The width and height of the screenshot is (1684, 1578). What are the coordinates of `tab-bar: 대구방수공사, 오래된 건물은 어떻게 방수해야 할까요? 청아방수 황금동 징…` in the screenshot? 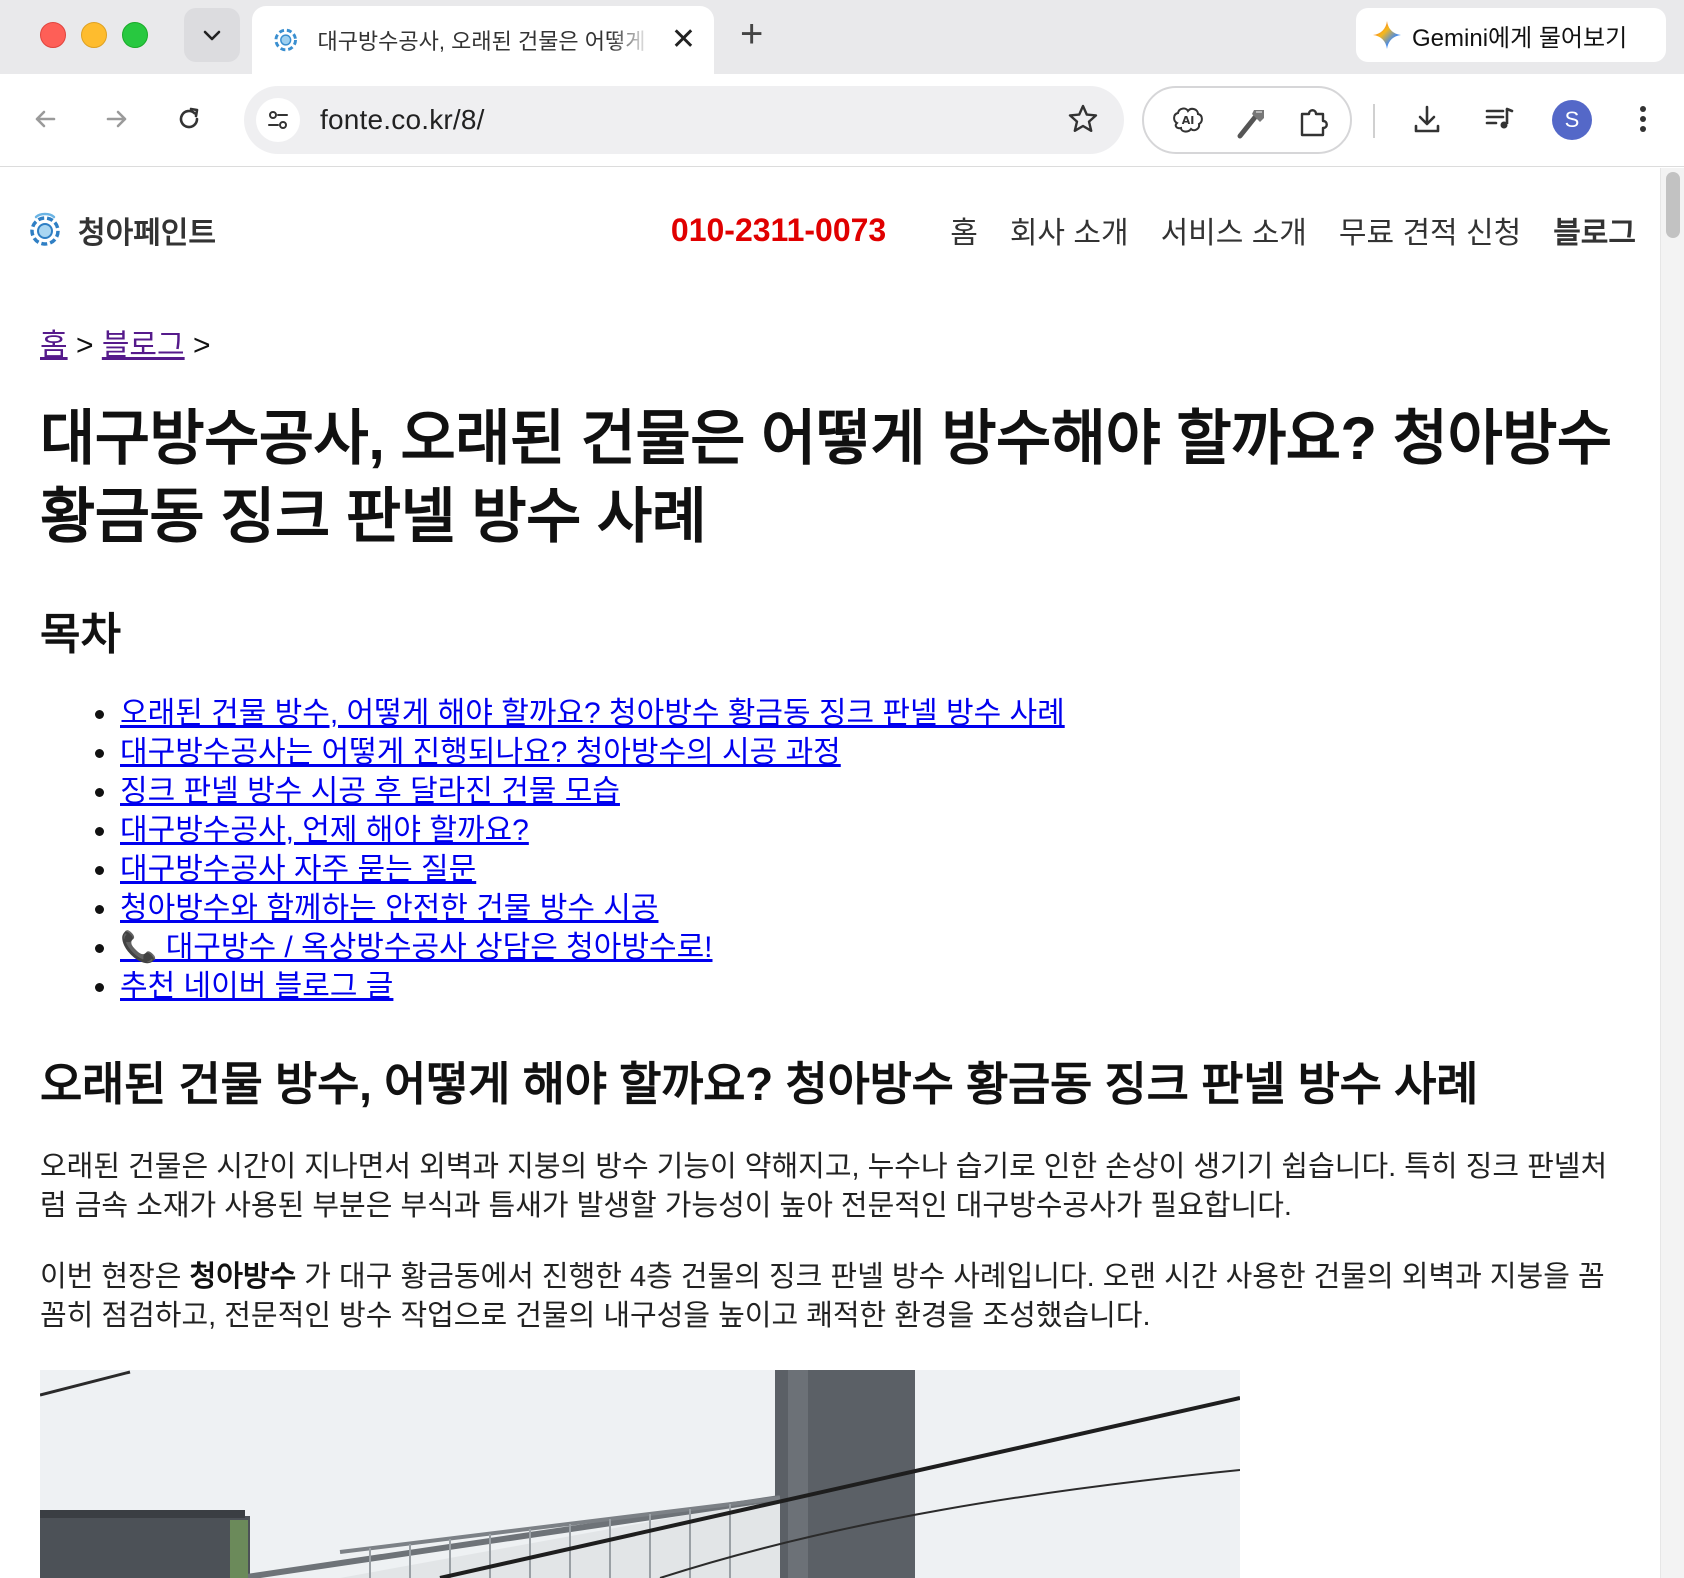 It's located at (842, 37).